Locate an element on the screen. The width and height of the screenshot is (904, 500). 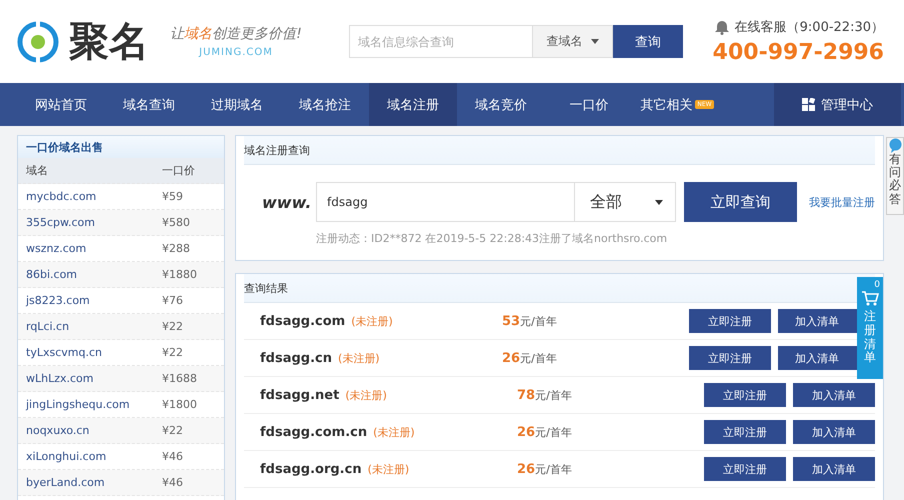
brand-name: 聚名 is located at coordinates (109, 42).